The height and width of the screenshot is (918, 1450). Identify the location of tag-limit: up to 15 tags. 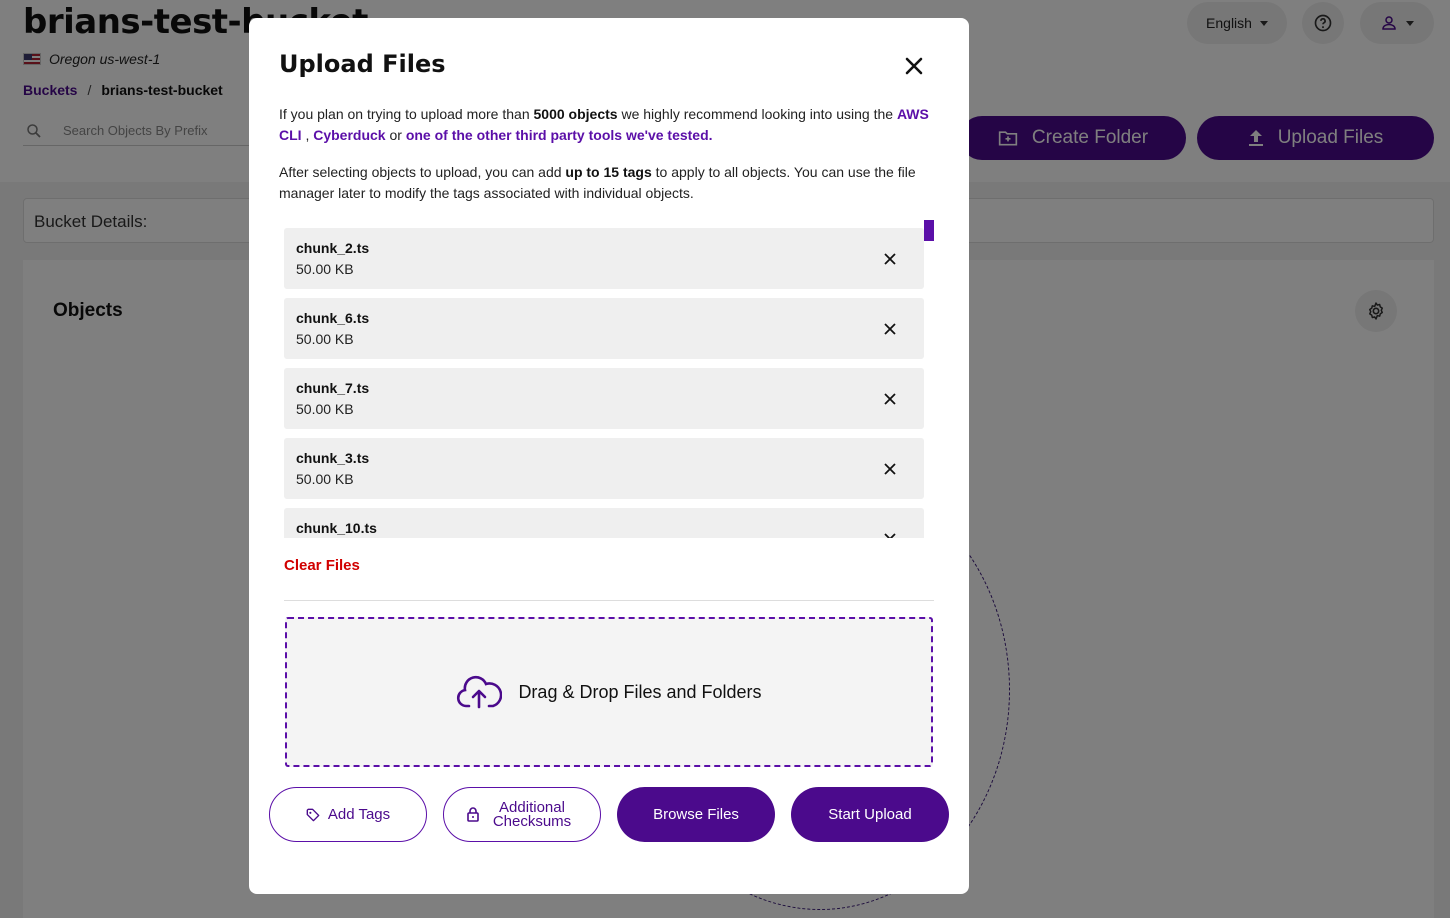
(608, 172).